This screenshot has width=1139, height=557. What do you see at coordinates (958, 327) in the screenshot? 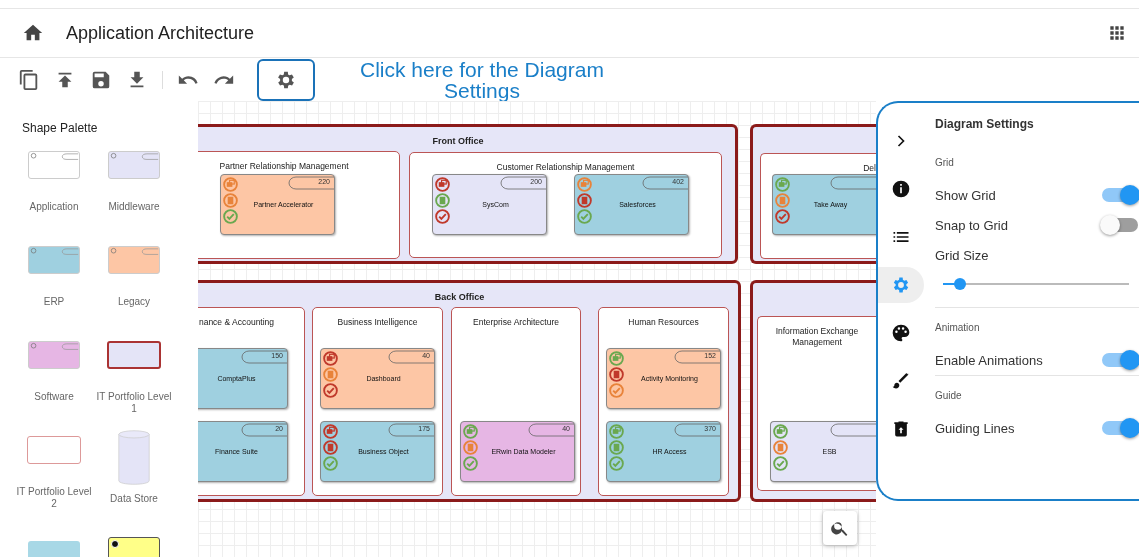
I see `section-heading: Animation` at bounding box center [958, 327].